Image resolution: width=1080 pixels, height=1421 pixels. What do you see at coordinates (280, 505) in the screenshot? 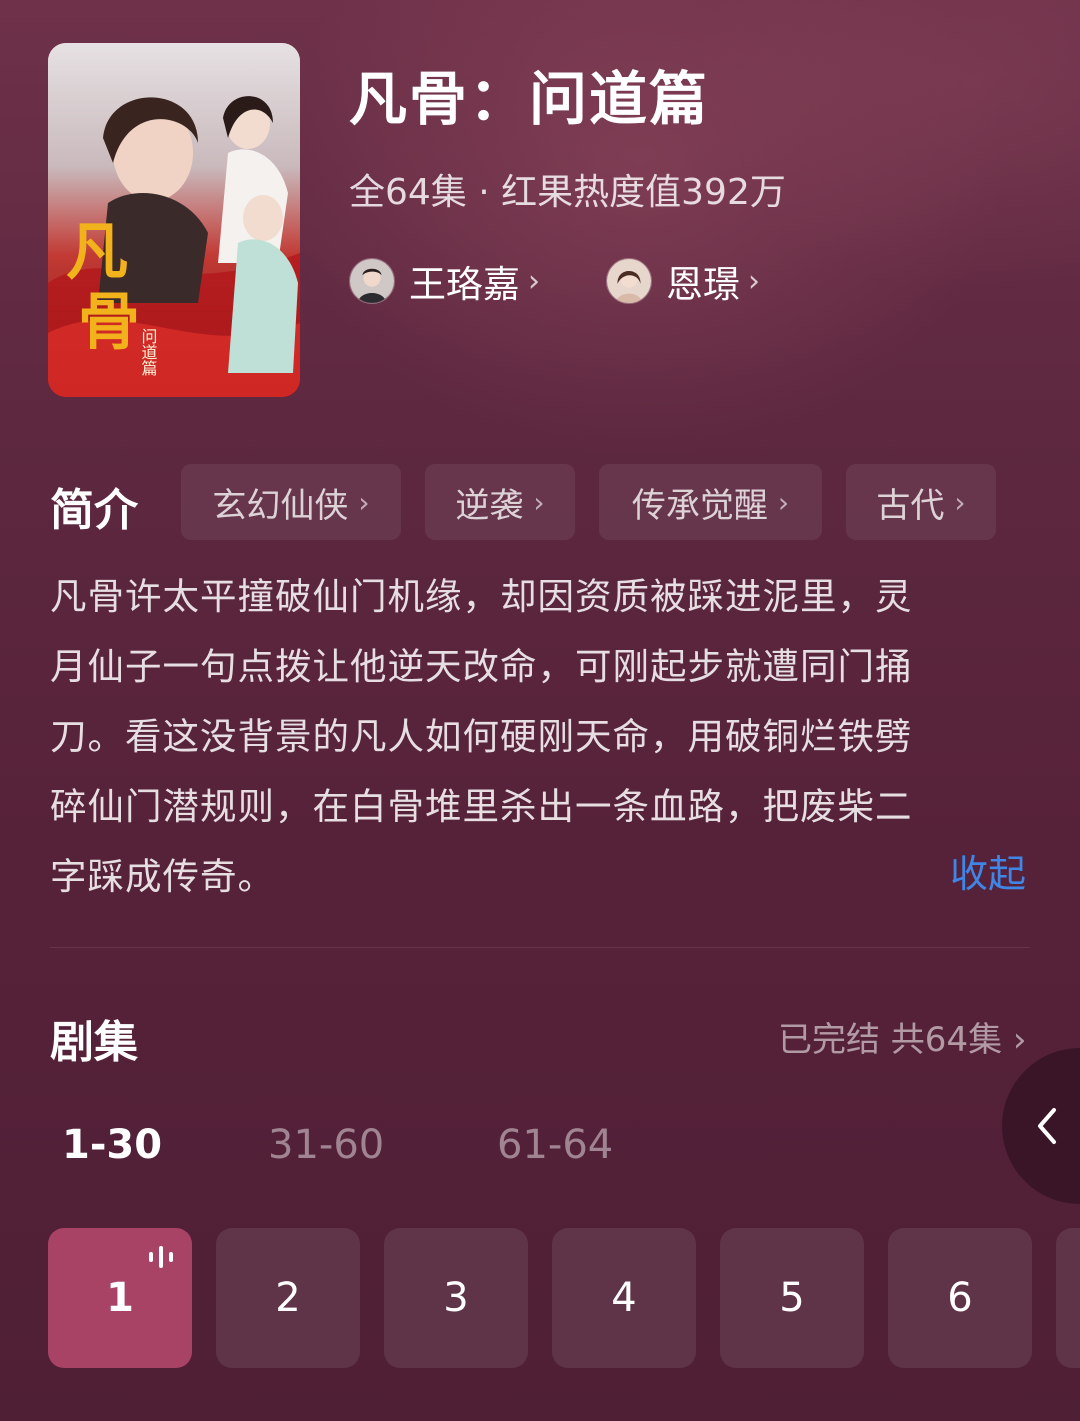
I see `tag-label: 玄幻仙侠` at bounding box center [280, 505].